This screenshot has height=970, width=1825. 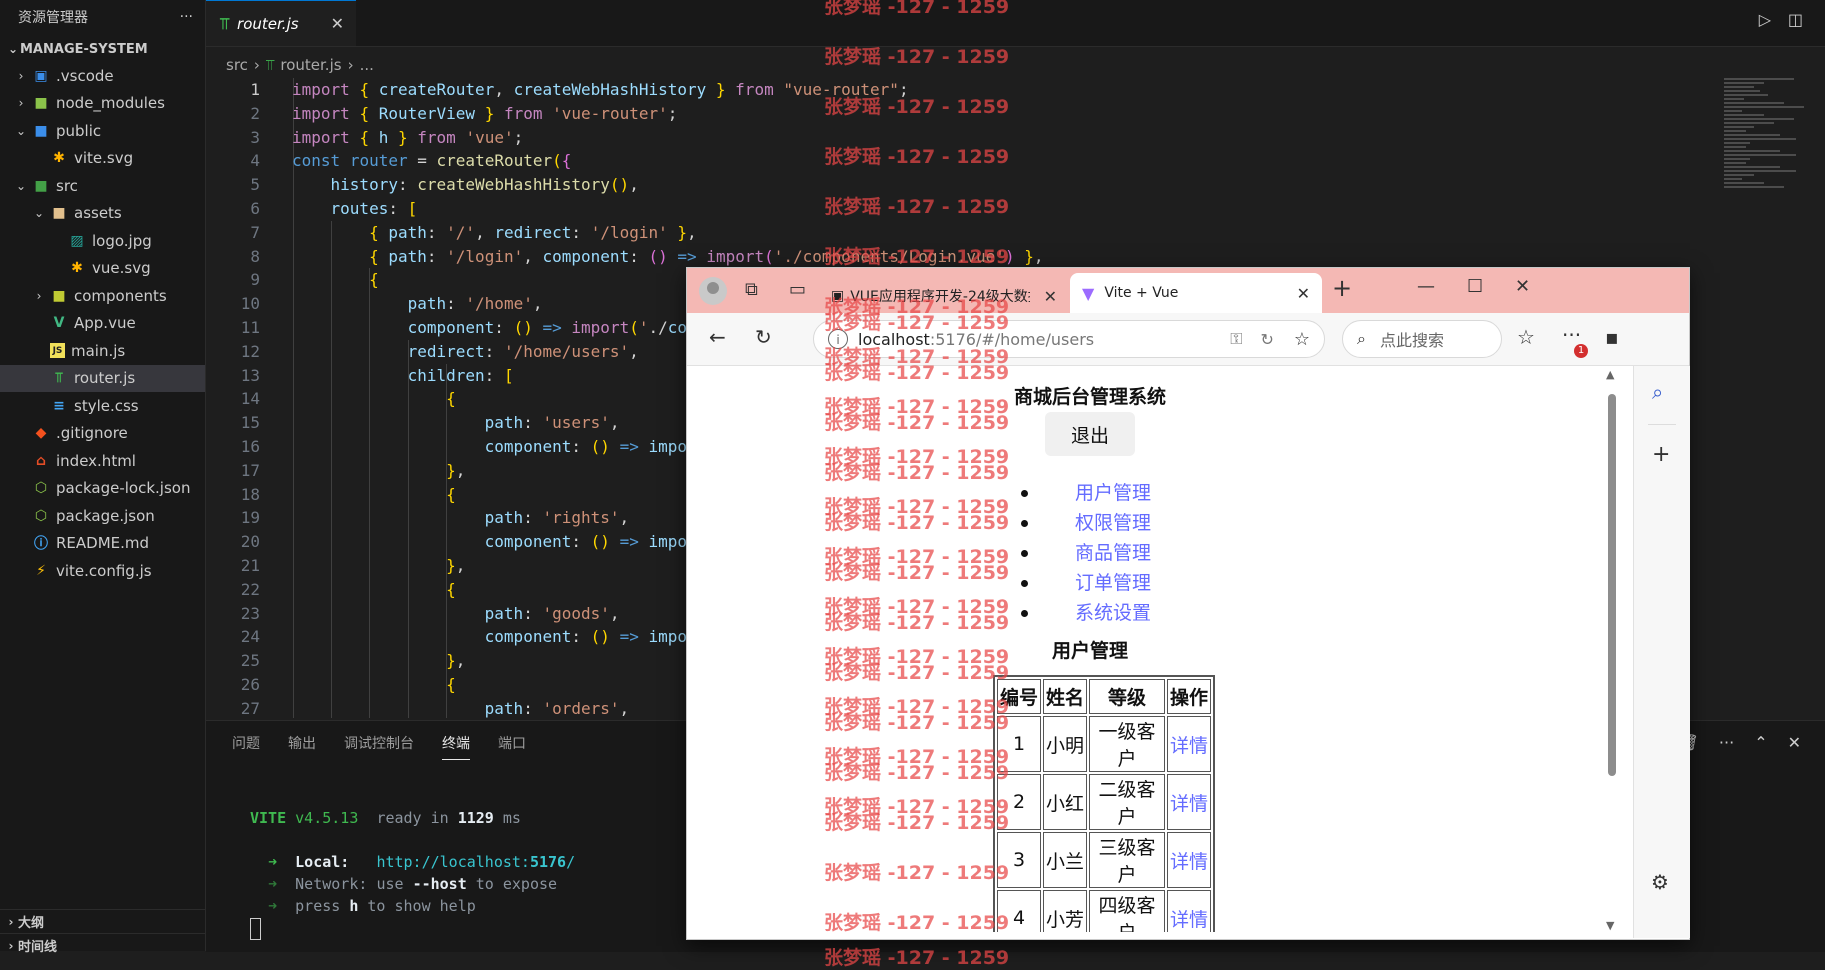 I want to click on back-icon: ←, so click(x=717, y=337).